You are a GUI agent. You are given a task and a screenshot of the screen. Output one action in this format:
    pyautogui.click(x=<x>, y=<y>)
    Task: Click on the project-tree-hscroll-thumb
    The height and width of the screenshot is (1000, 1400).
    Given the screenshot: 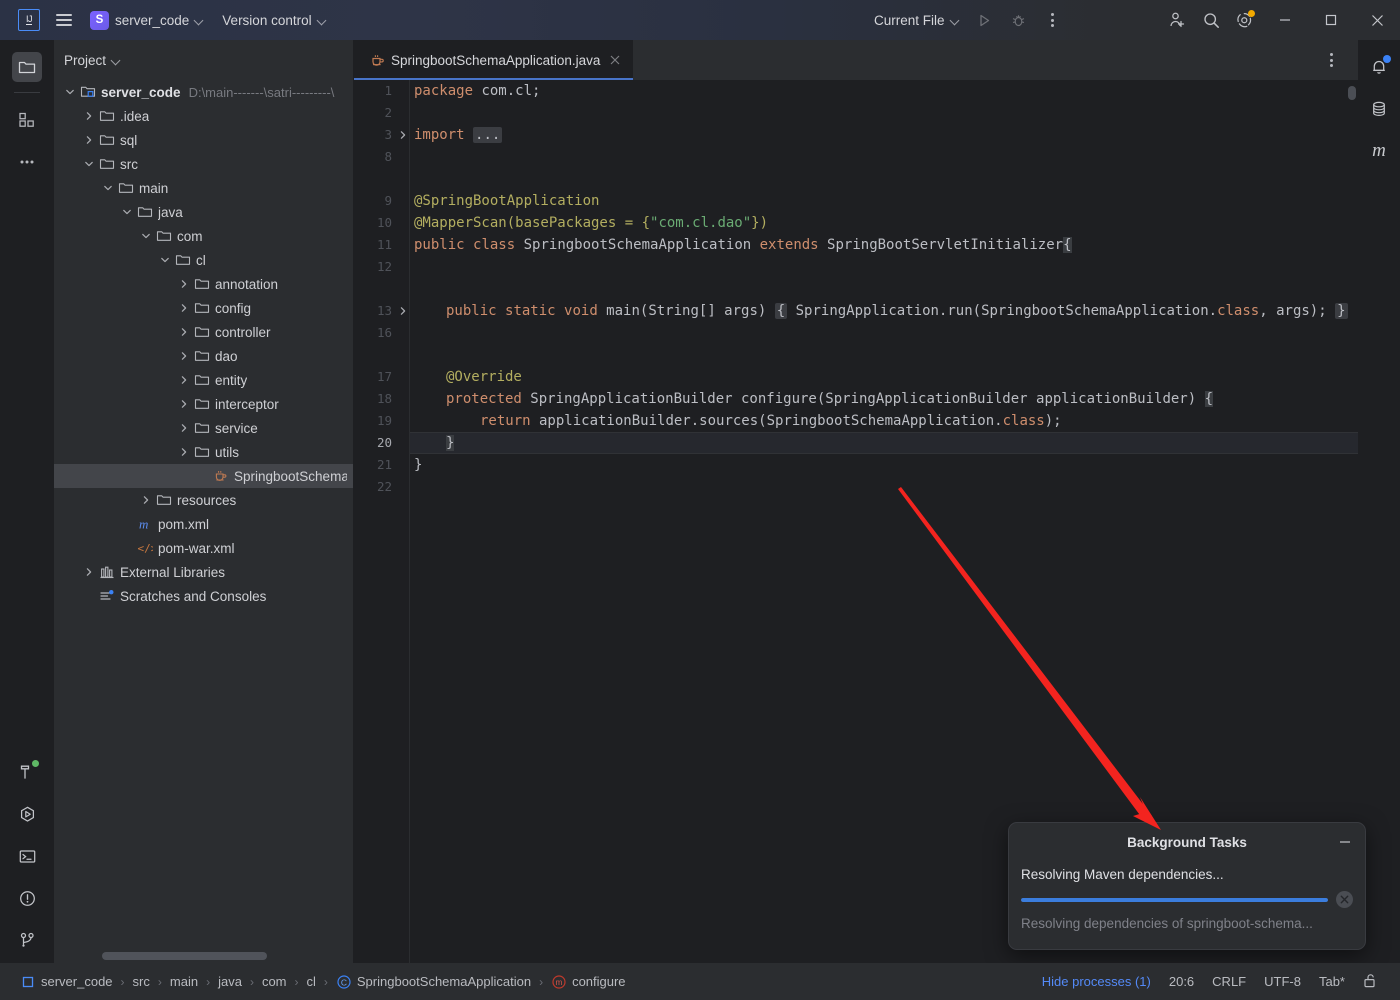 What is the action you would take?
    pyautogui.click(x=184, y=956)
    